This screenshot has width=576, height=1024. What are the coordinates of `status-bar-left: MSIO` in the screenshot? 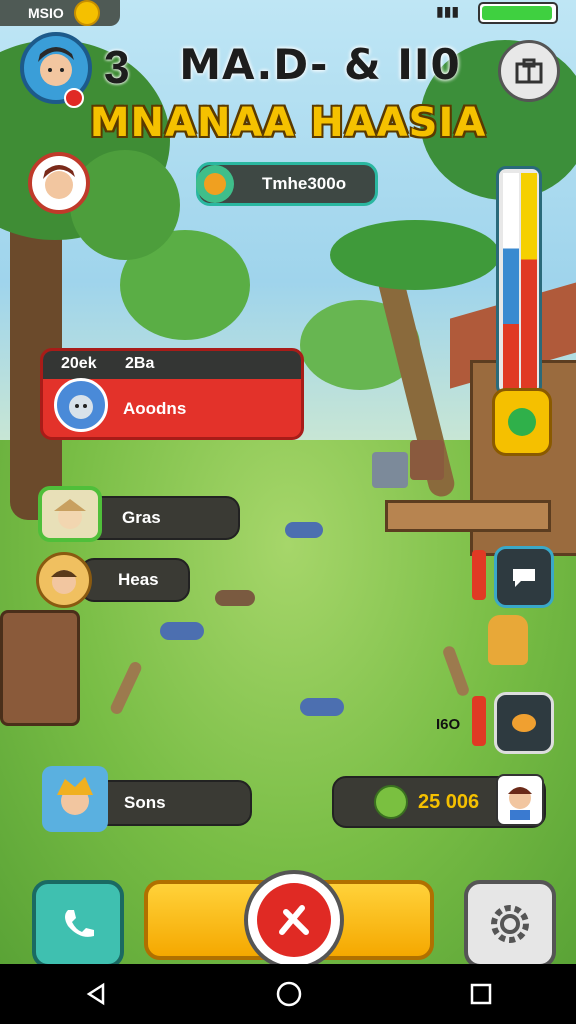 It's located at (60, 13).